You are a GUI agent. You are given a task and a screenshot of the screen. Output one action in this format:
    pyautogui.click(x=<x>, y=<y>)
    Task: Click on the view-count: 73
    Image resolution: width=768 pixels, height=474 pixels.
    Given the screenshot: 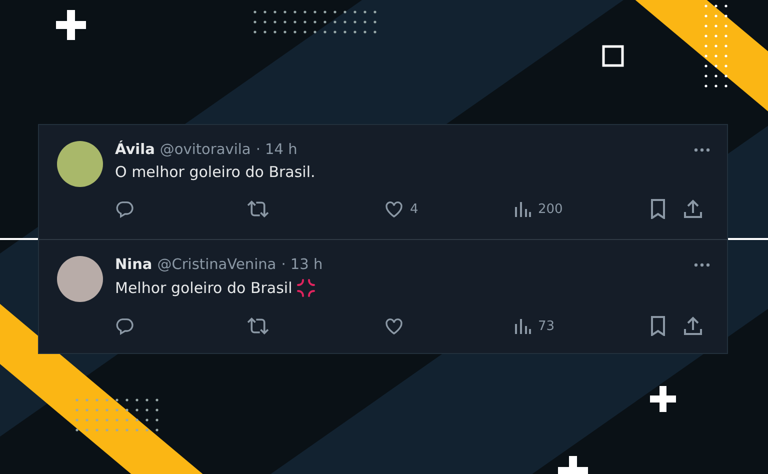 What is the action you would take?
    pyautogui.click(x=546, y=326)
    